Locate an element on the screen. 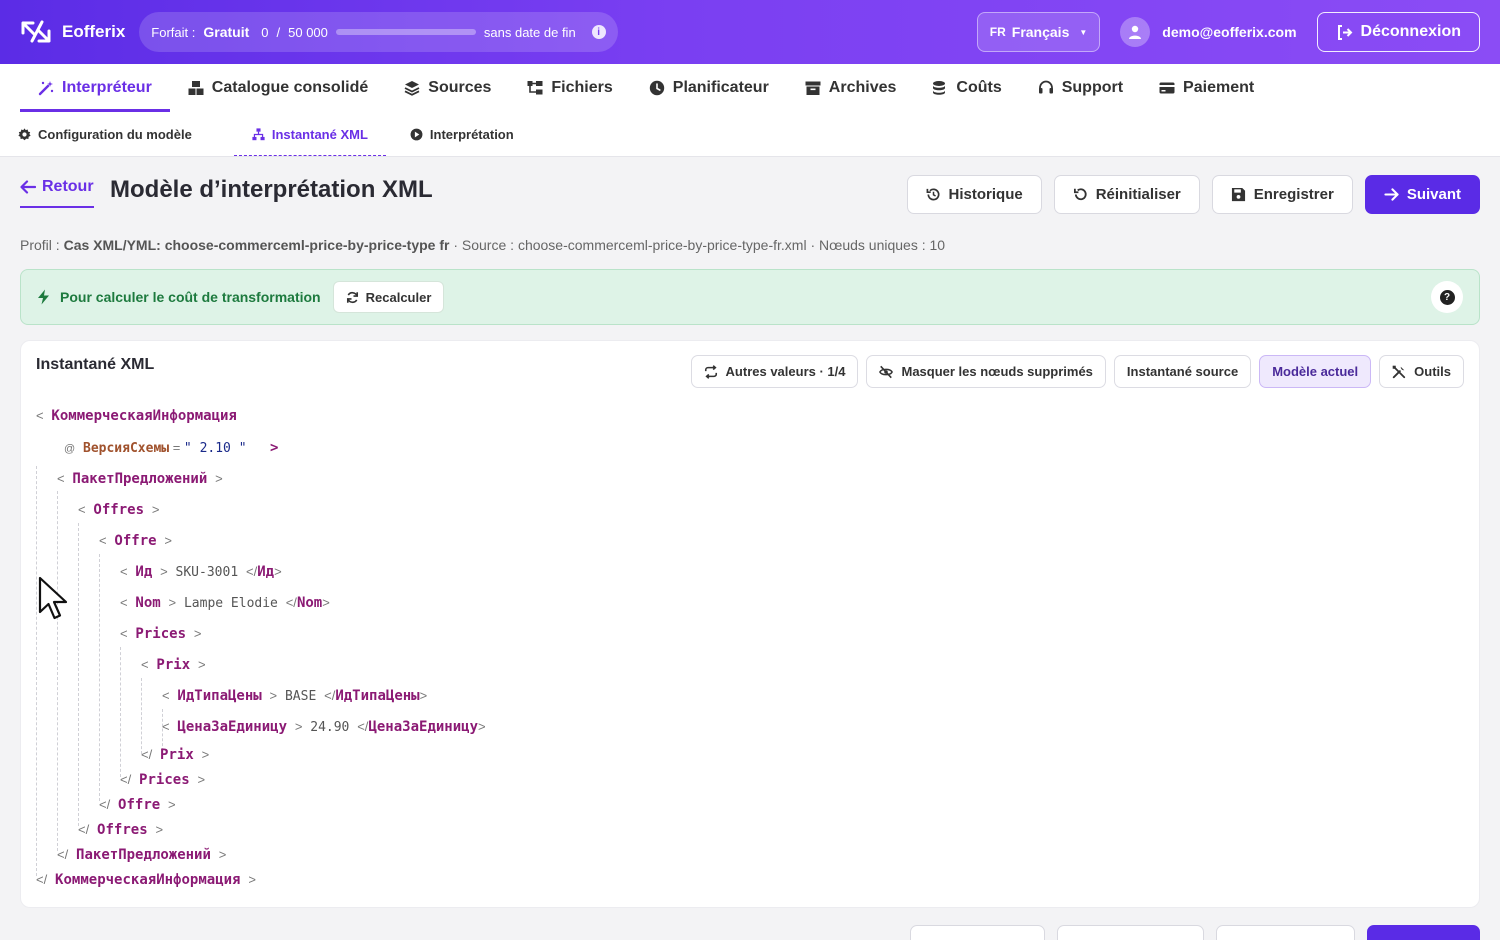 The image size is (1500, 940). xml-node-offer-close: </ Offre > is located at coordinates (137, 805).